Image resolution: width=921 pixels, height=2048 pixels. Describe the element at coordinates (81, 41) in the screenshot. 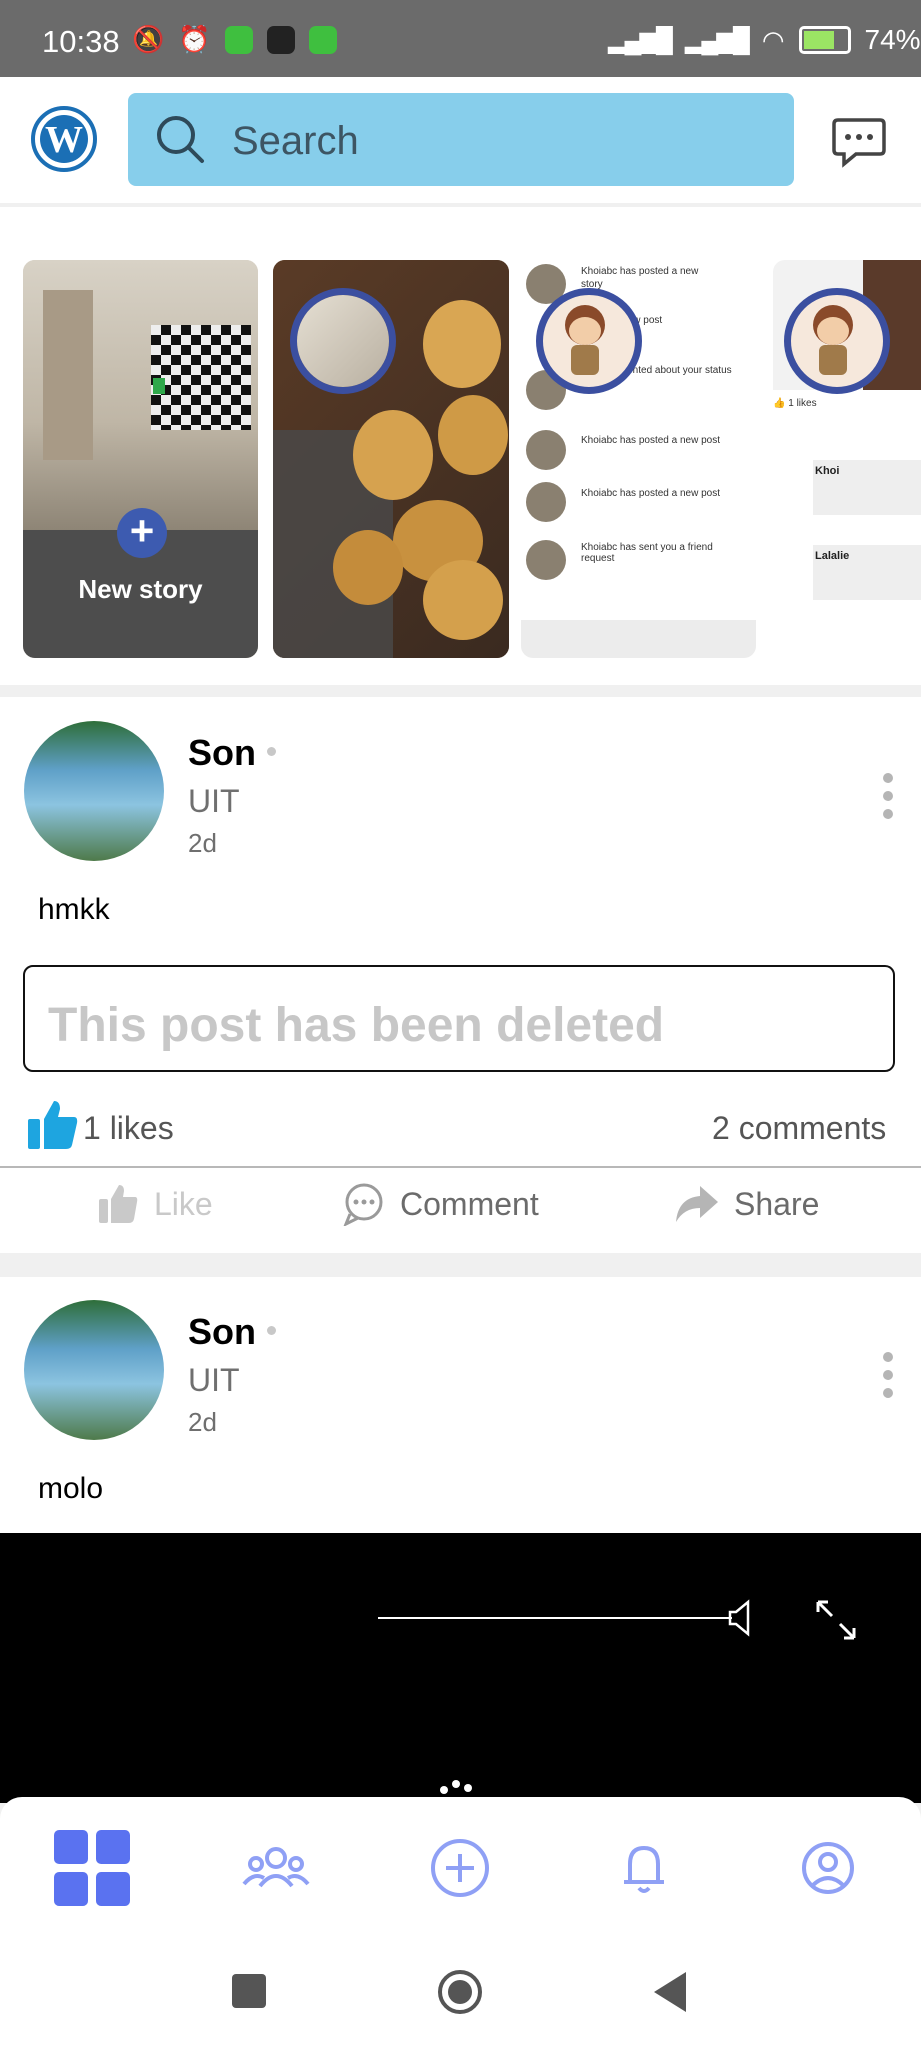

I see `status-time: 10:38` at that location.